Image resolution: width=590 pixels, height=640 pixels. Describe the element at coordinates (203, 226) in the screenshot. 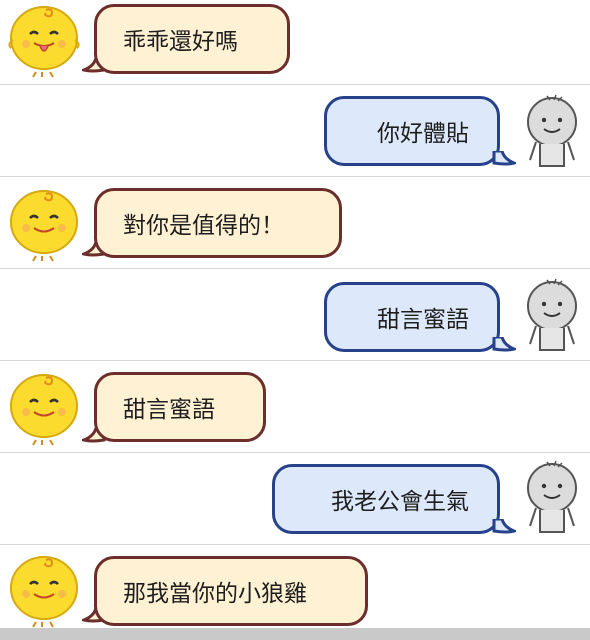

I see `message-text: 對你是值得的！` at that location.